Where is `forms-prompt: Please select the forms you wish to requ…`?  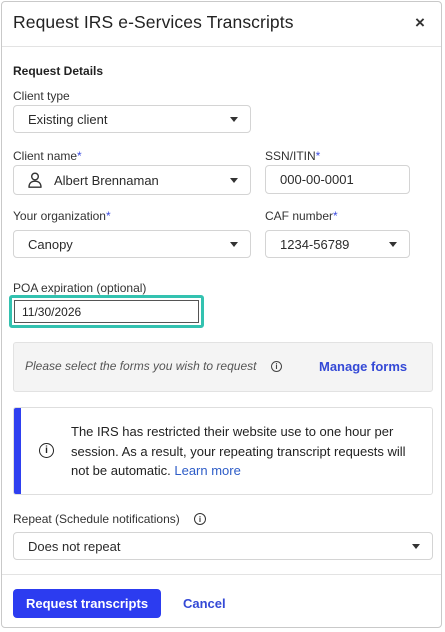 forms-prompt: Please select the forms you wish to requ… is located at coordinates (141, 366).